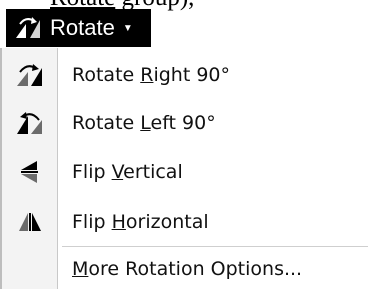  I want to click on chevron-down-icon: ▼, so click(127, 28).